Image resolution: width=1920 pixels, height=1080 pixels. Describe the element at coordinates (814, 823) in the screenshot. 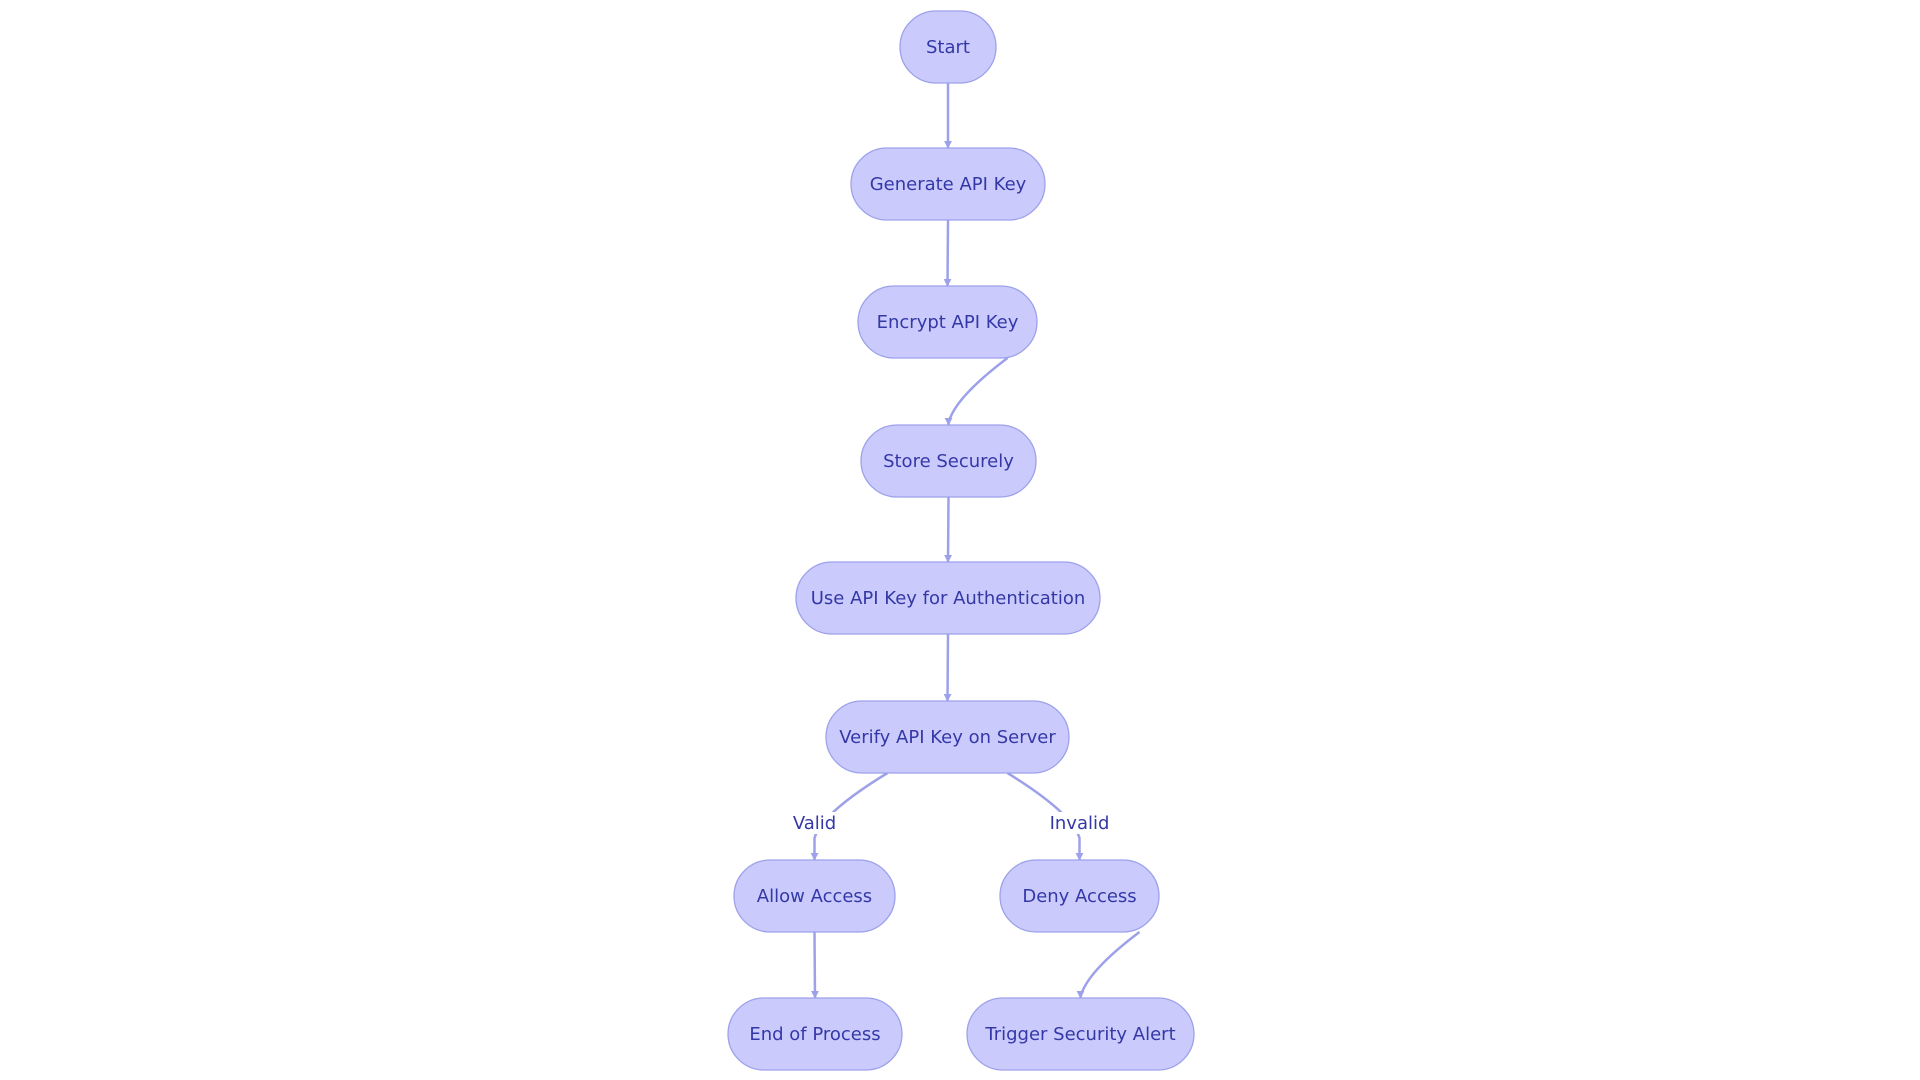

I see `edge-label: Valid` at that location.